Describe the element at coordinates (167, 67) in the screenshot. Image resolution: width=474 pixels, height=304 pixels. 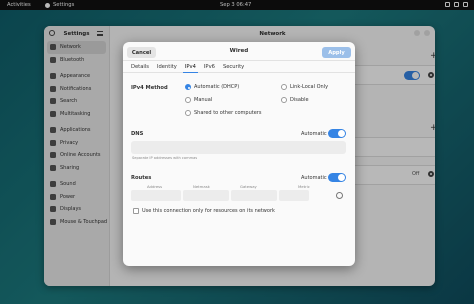
I see `tab-identity: Identity` at that location.